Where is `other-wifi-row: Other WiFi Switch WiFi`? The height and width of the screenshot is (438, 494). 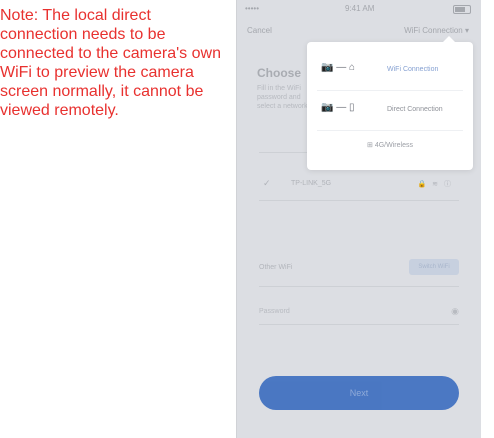 other-wifi-row: Other WiFi Switch WiFi is located at coordinates (359, 268).